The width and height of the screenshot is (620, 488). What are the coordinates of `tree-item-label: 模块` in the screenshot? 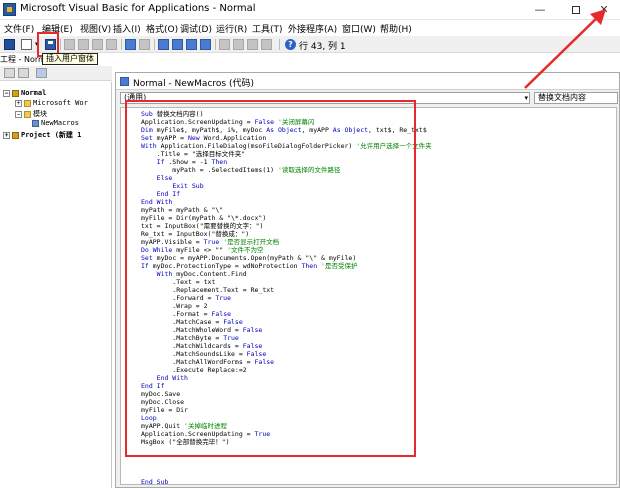 It's located at (40, 114).